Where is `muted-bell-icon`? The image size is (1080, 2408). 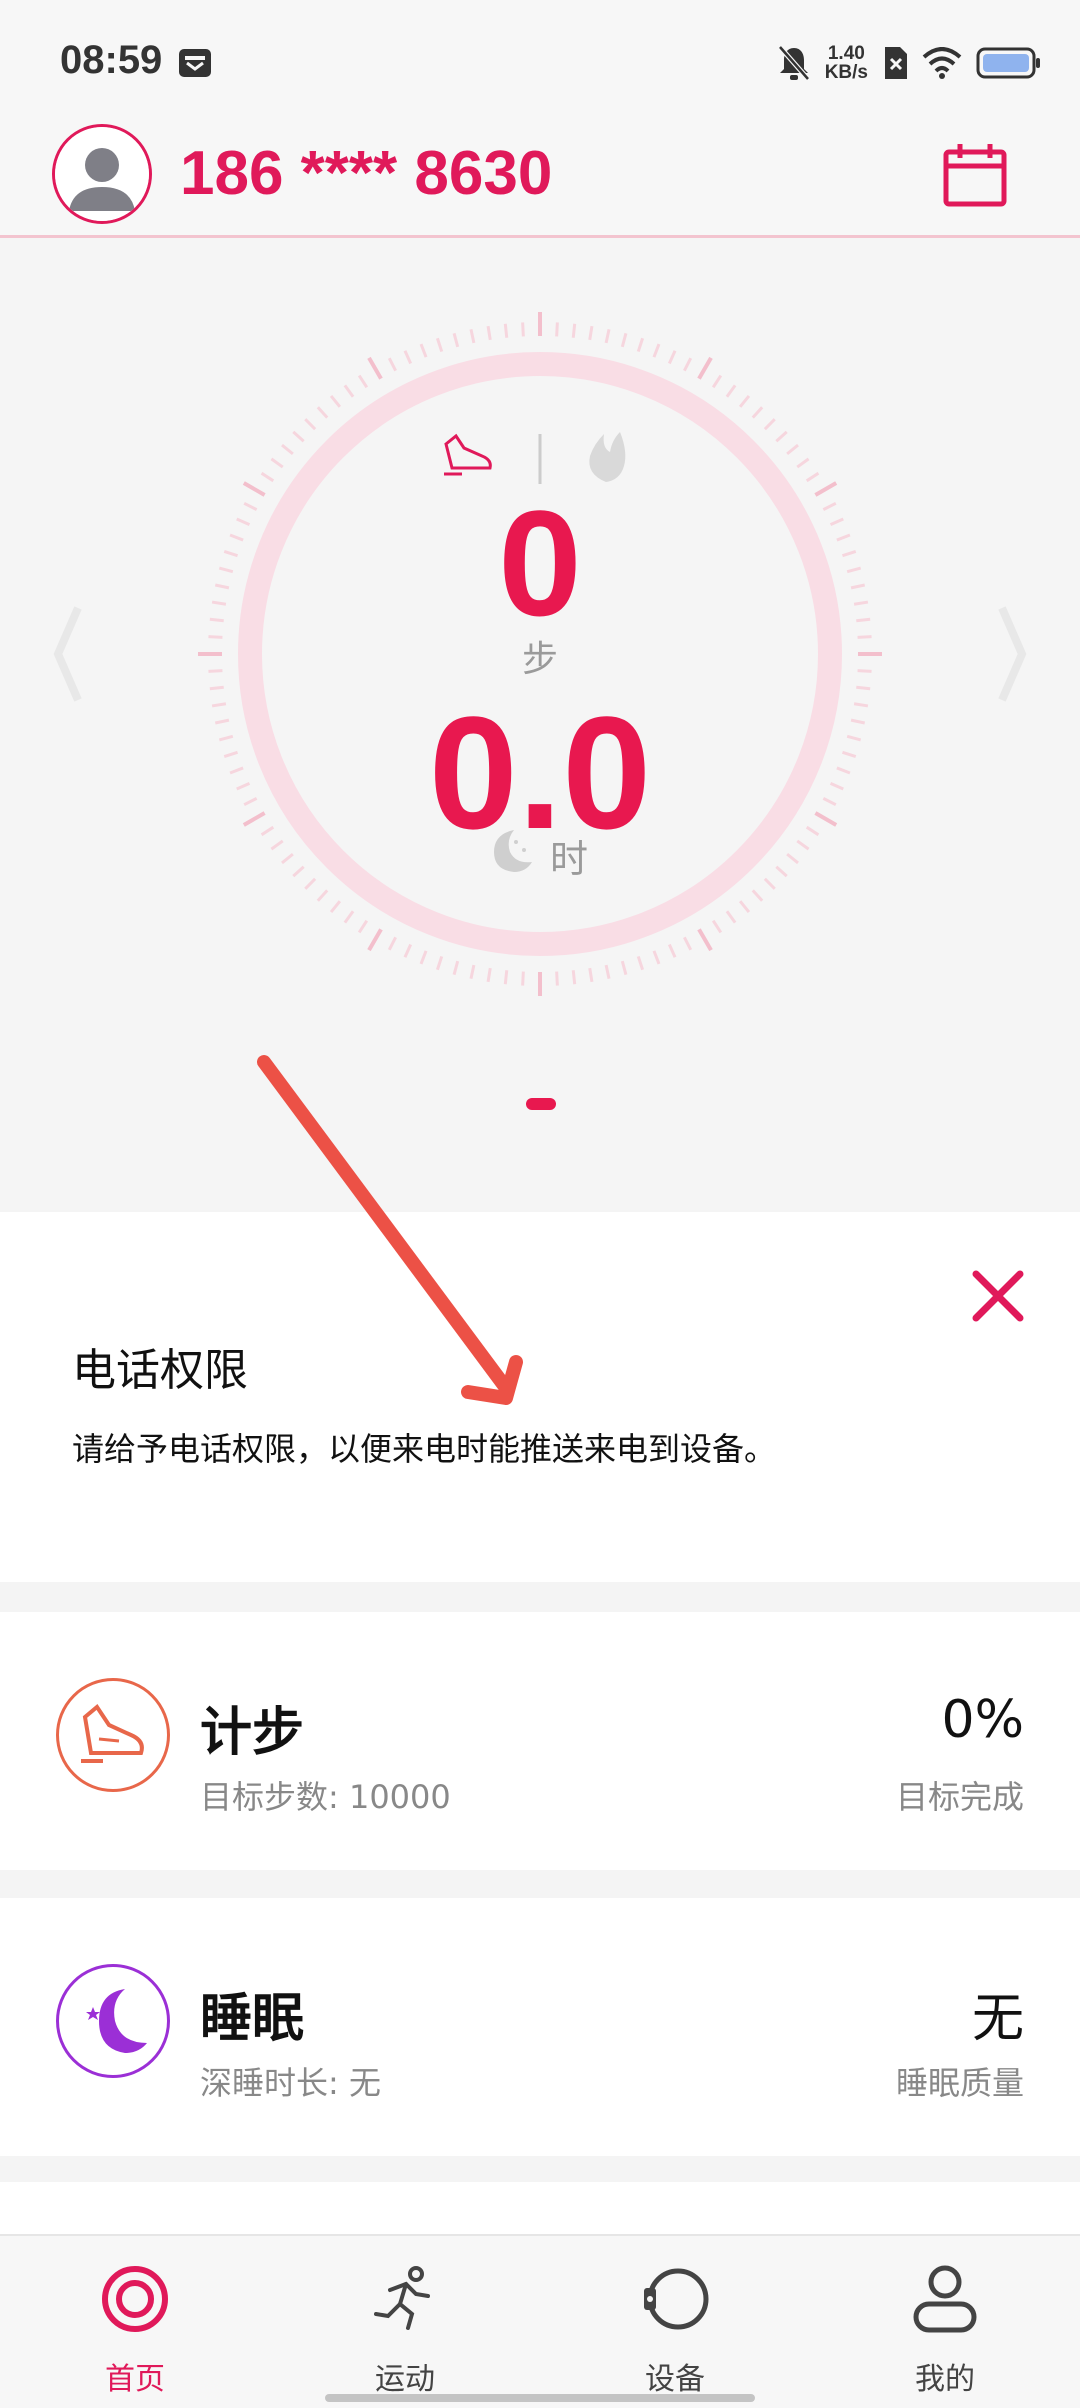
muted-bell-icon is located at coordinates (793, 63).